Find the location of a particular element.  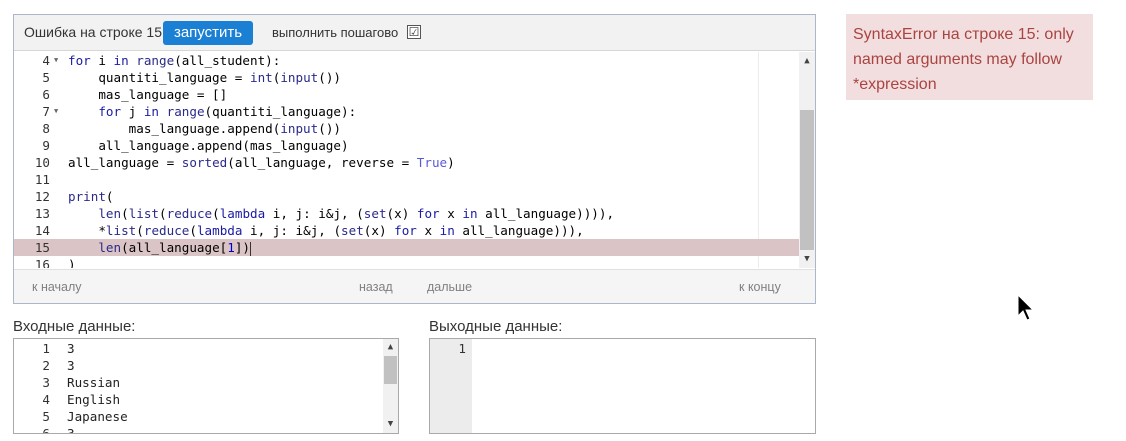

input-editor: 123456 ▲ ▼ 3 3 Russian English Japanese 3 is located at coordinates (206, 386).